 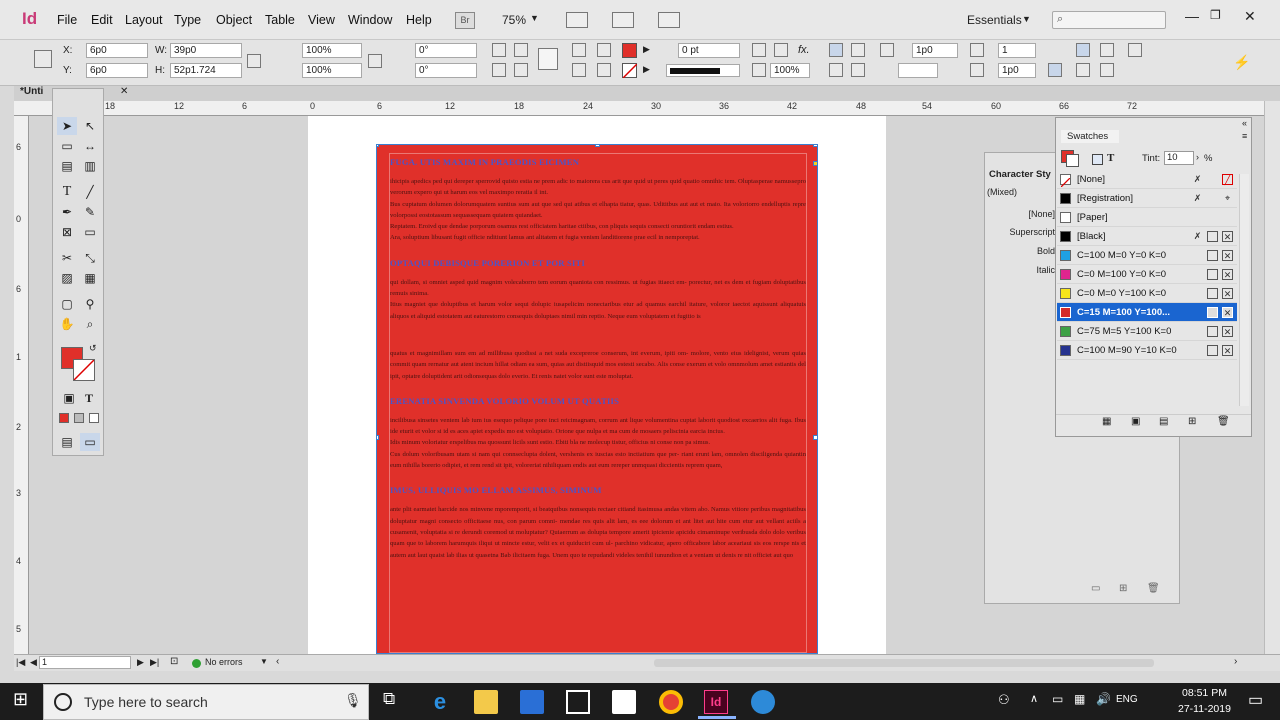 I want to click on gap-tool-icon: ↔, so click(x=90, y=146).